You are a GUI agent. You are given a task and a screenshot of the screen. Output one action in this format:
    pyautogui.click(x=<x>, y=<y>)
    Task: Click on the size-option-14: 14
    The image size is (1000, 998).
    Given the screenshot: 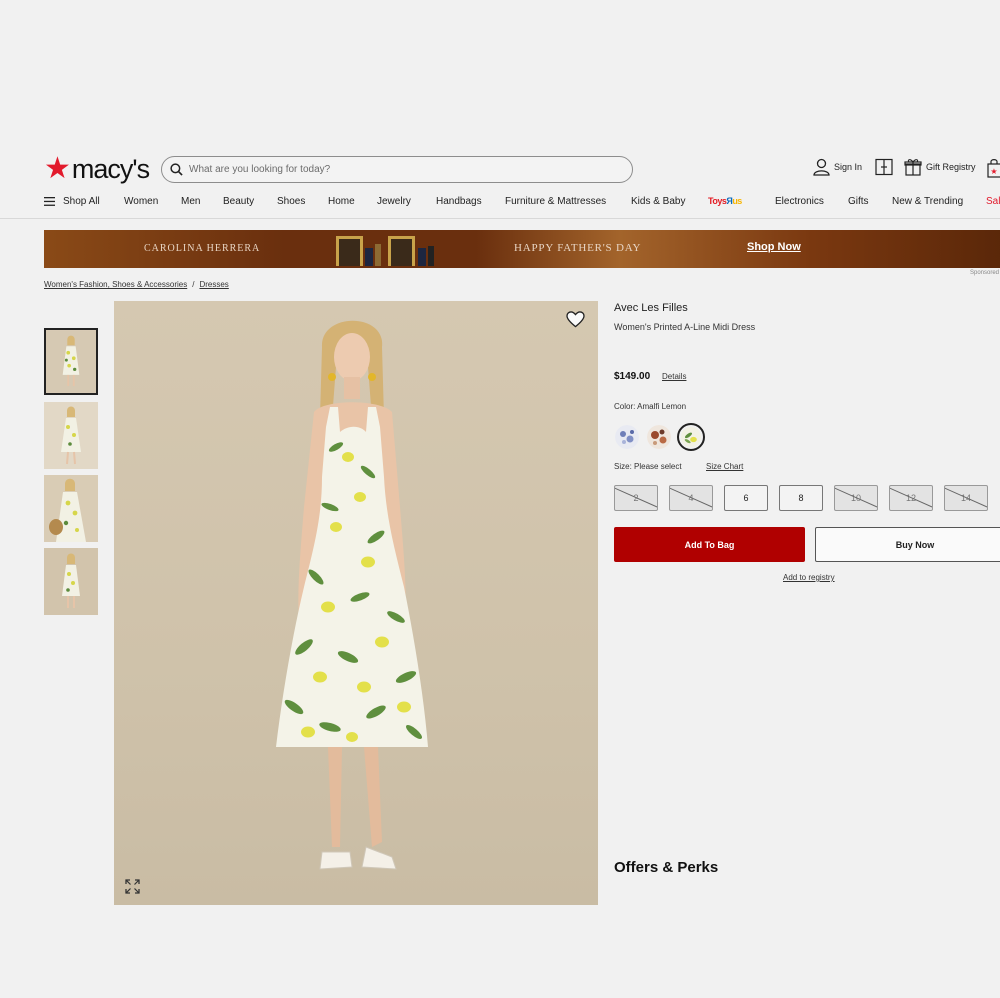 What is the action you would take?
    pyautogui.click(x=966, y=498)
    